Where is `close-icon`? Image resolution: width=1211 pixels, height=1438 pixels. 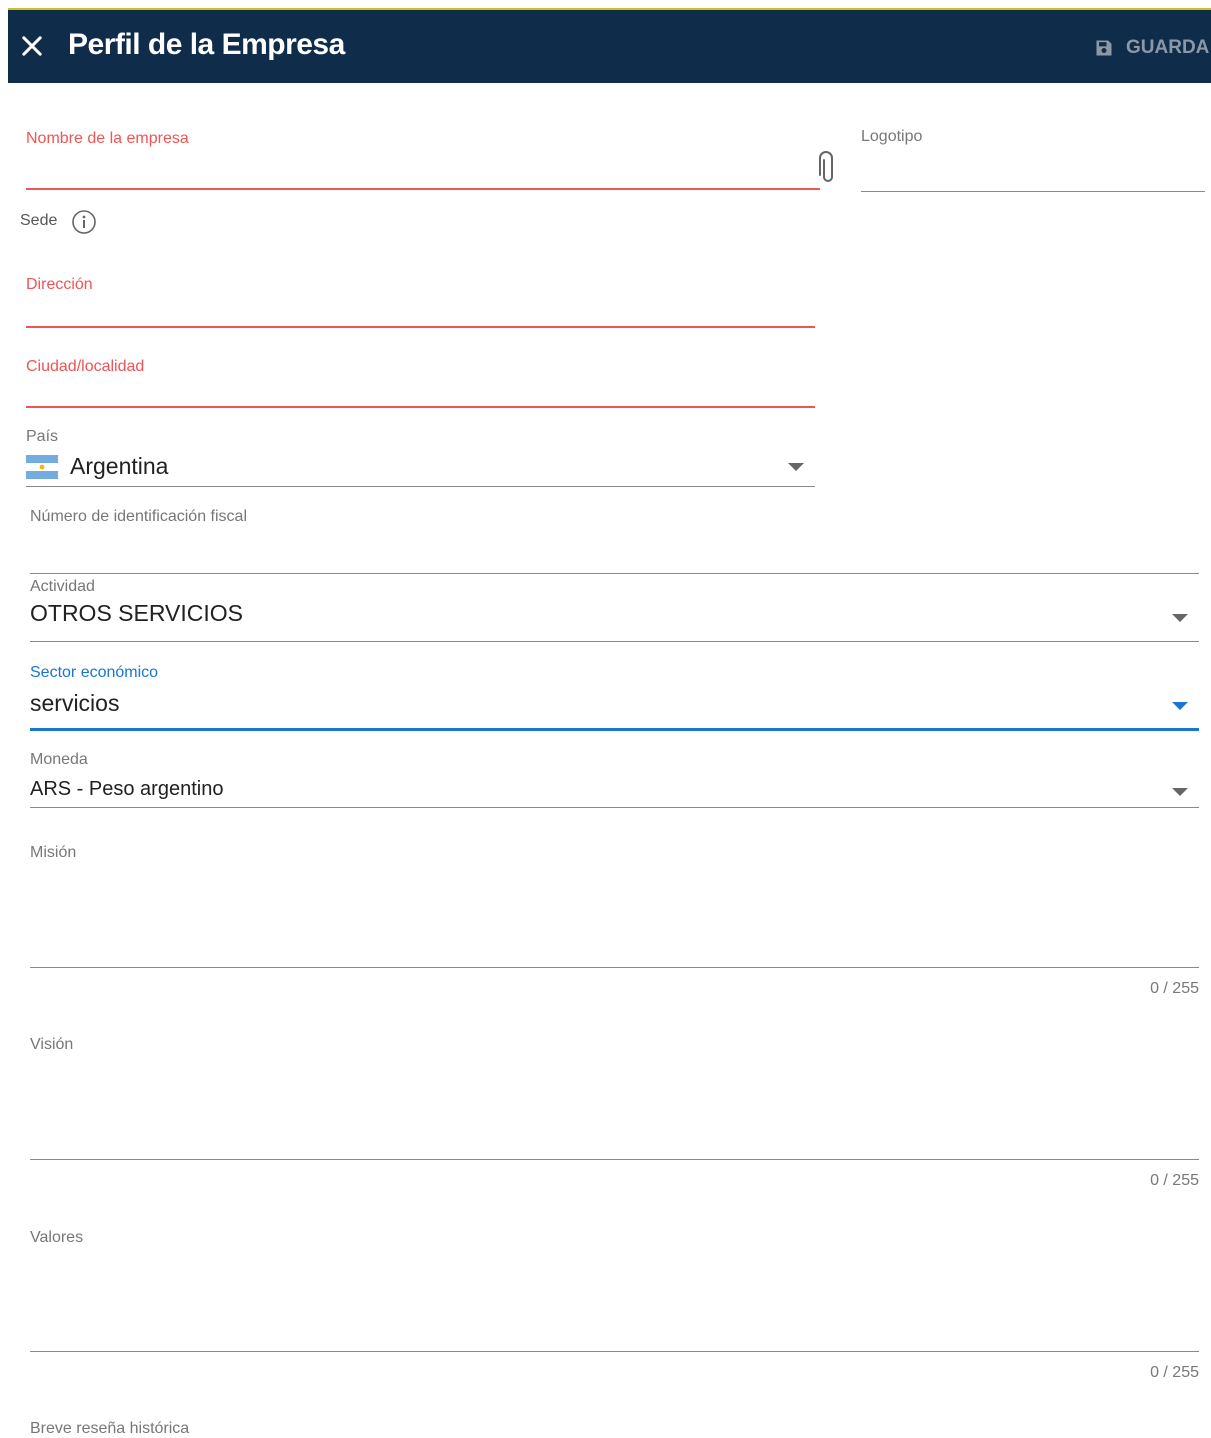
close-icon is located at coordinates (32, 46).